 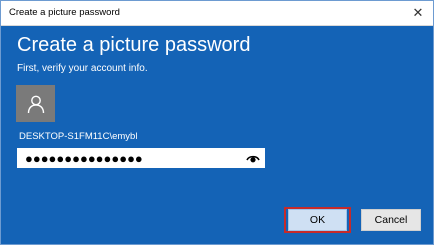 I want to click on password-value: ●●●●●●●●●●●●●●●, so click(x=84, y=158).